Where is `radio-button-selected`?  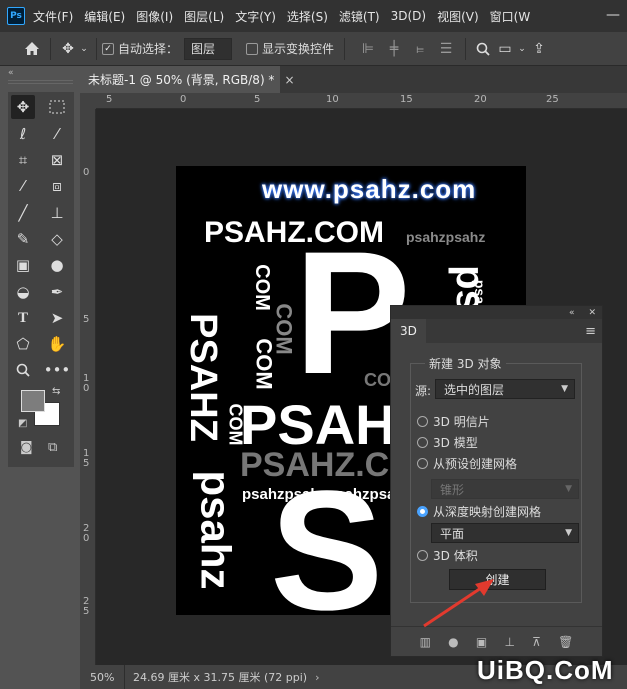 radio-button-selected is located at coordinates (422, 511).